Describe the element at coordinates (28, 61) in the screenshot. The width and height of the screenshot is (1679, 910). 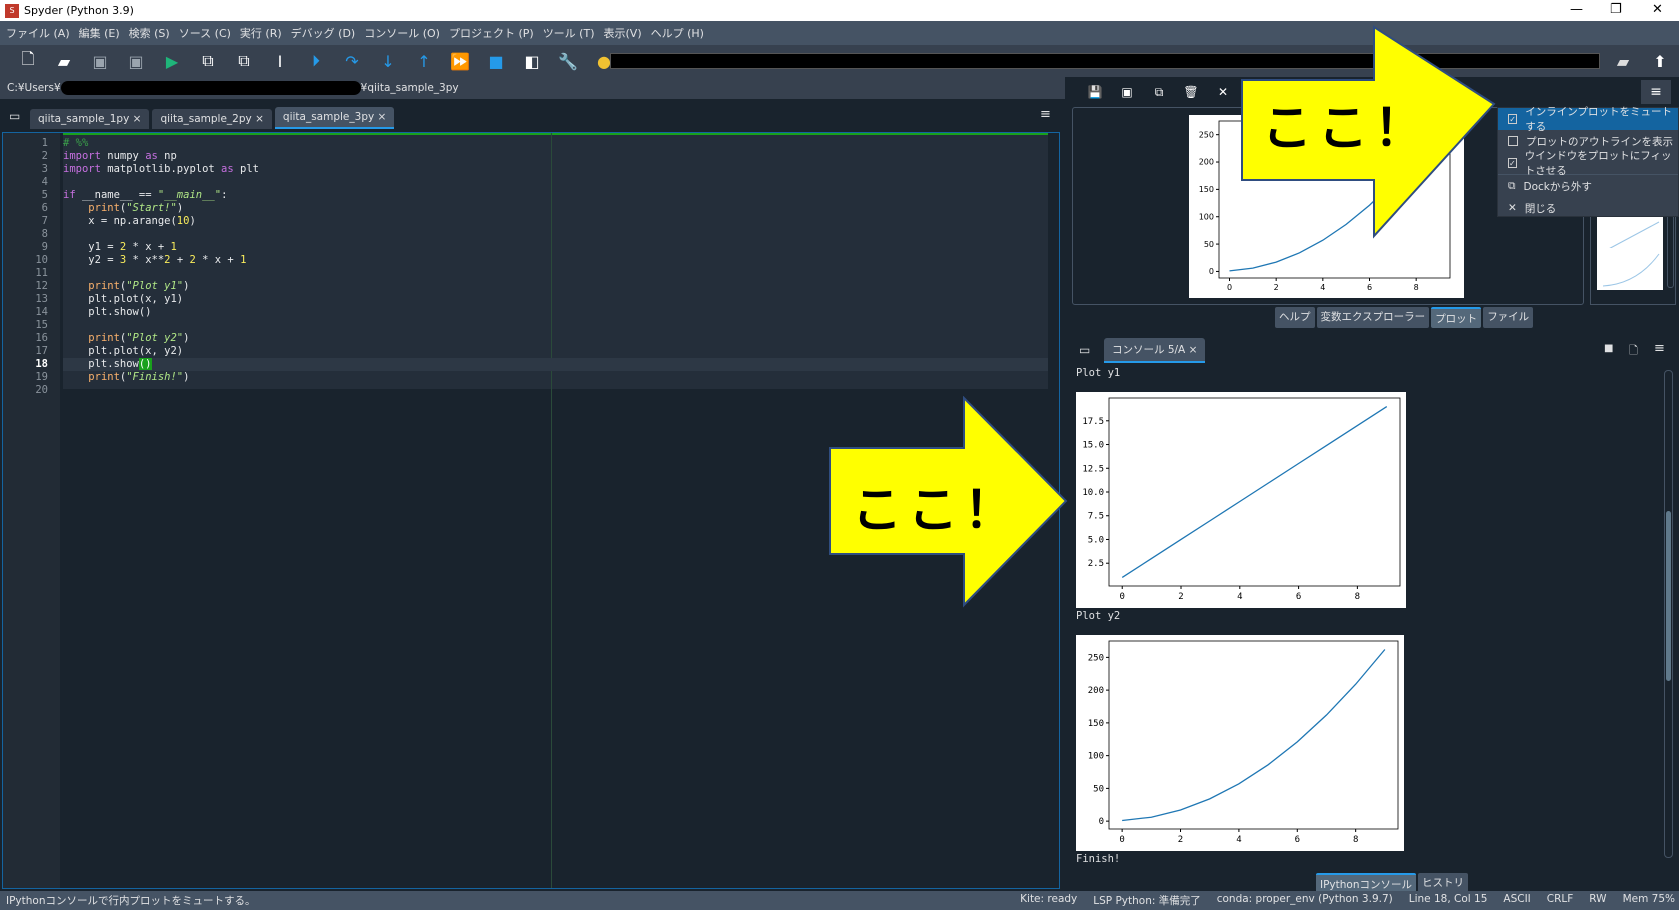
I see `new-file-icon: 🗋` at that location.